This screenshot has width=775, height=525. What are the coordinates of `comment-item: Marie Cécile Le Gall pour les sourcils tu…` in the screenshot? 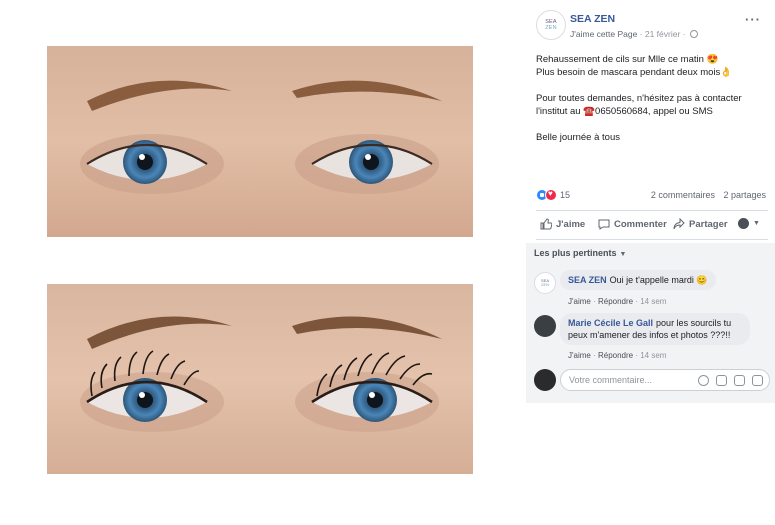 It's located at (651, 338).